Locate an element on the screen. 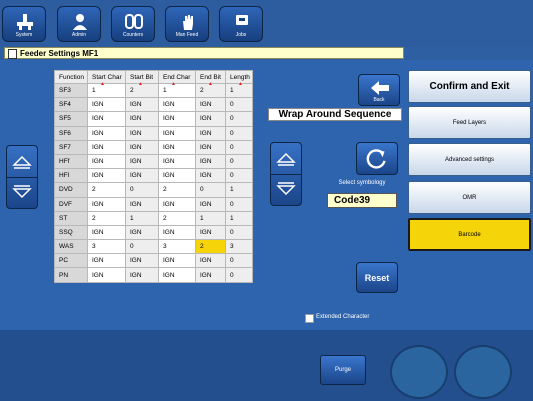 This screenshot has width=533, height=401. end-bit-cell-selected: 2 is located at coordinates (210, 247).